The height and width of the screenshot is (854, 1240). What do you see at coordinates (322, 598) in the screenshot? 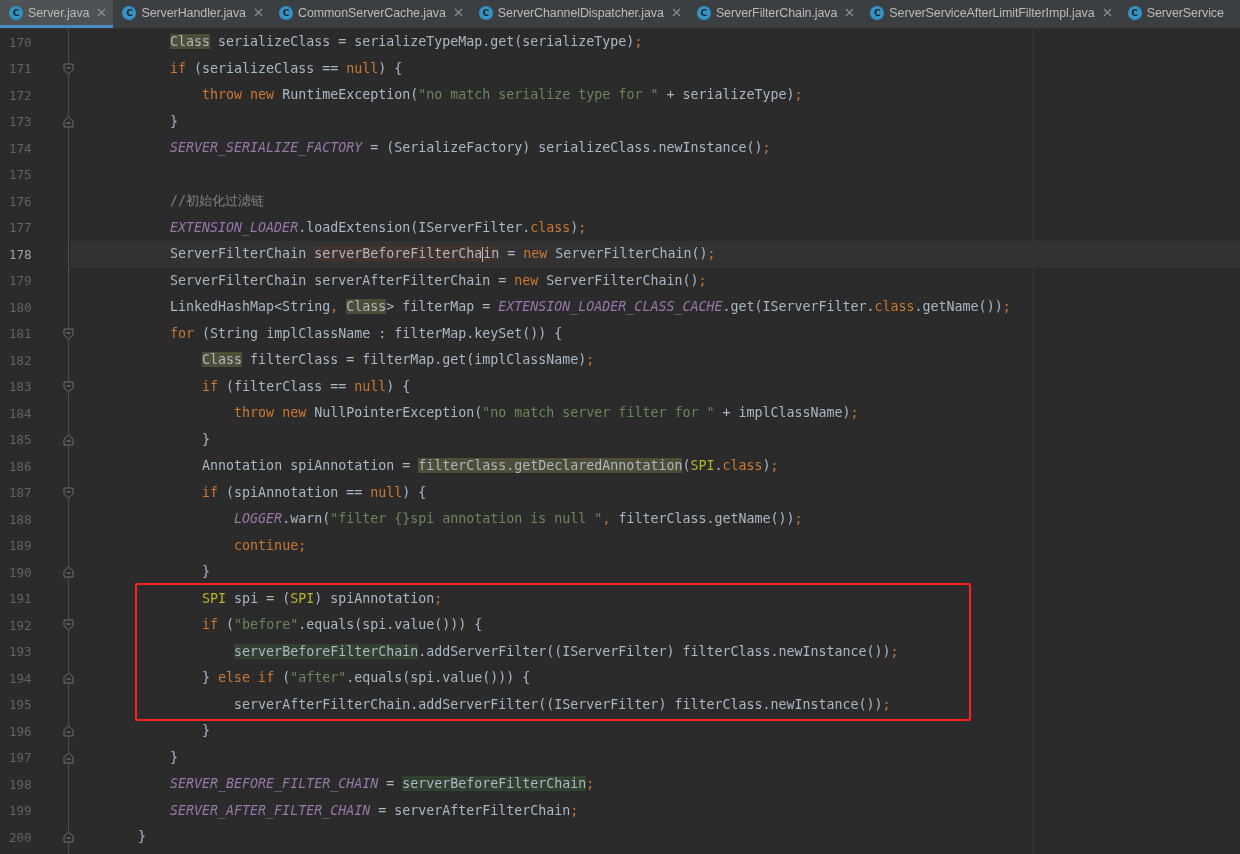
I see `code-line: SPI spi = (SPI) spiAnnotation;` at bounding box center [322, 598].